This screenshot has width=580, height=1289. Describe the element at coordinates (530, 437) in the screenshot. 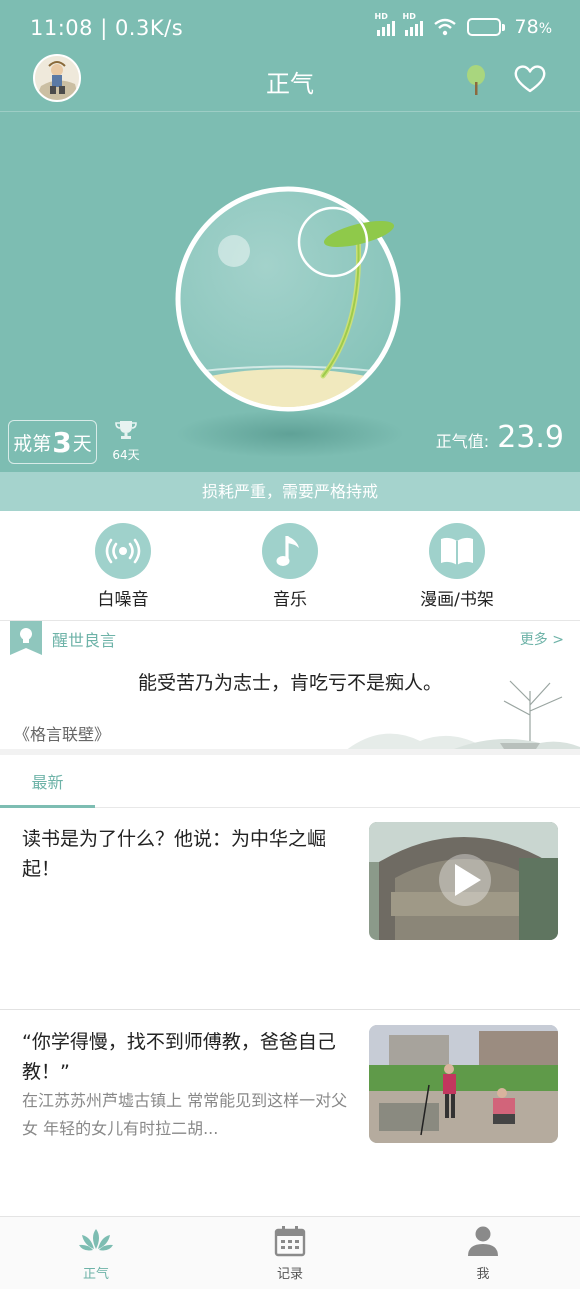

I see `score-value: 23.9` at that location.